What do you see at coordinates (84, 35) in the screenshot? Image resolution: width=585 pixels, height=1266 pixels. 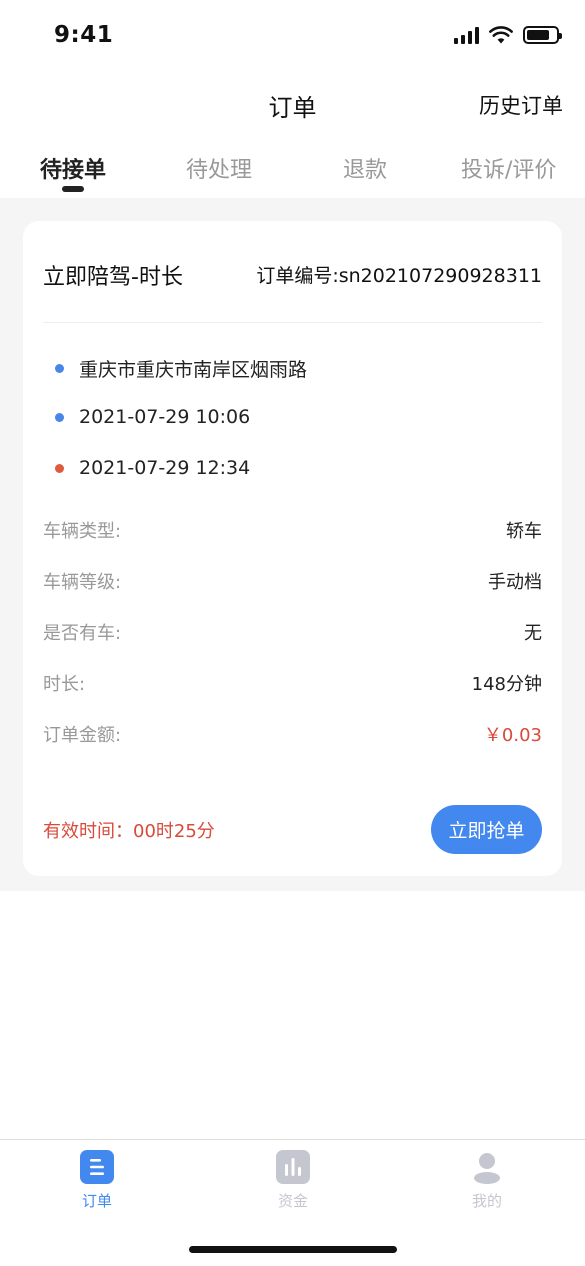 I see `status-time: 9:41` at bounding box center [84, 35].